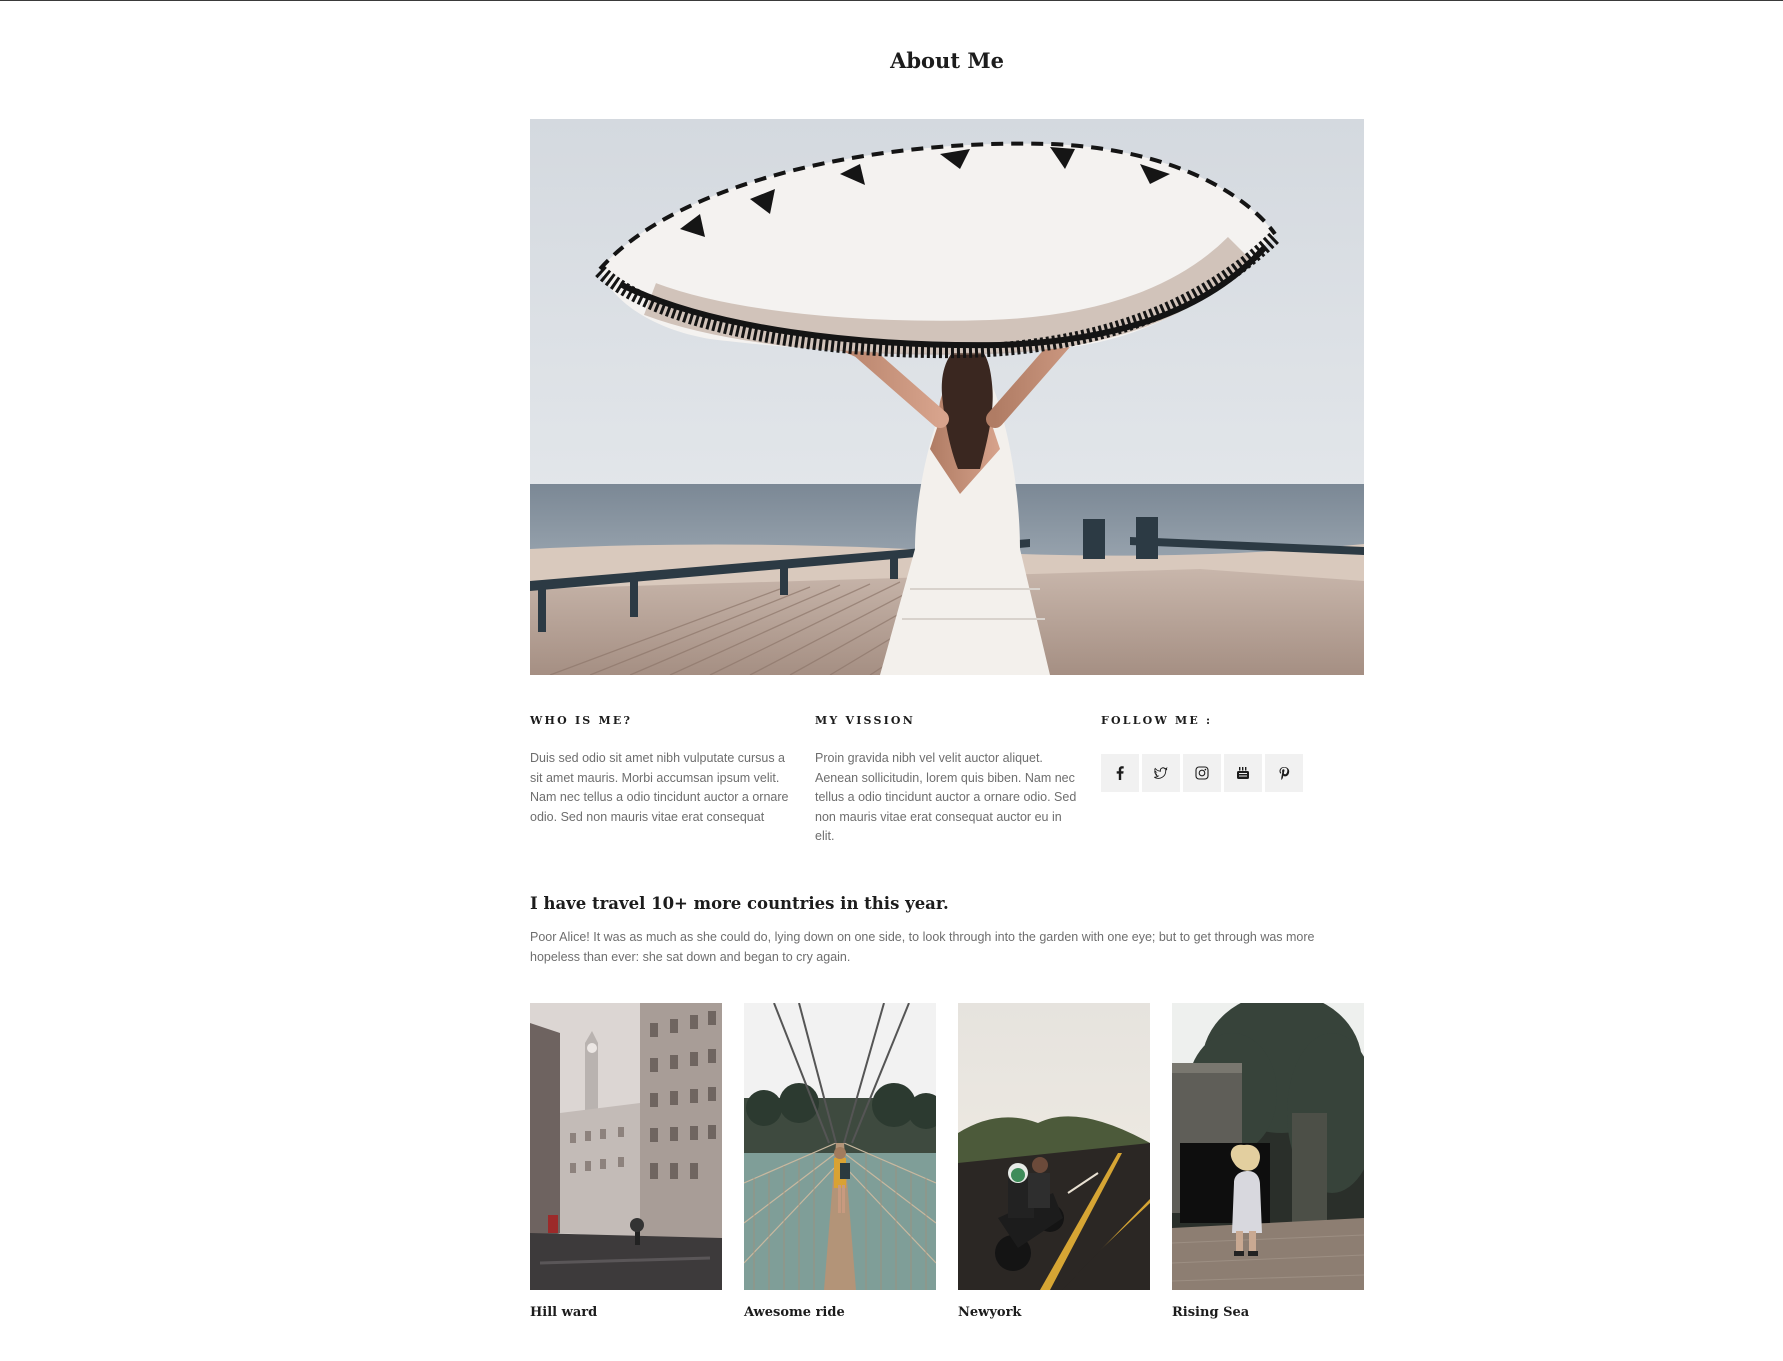 The width and height of the screenshot is (1783, 1361). I want to click on my-vission-heading: MY VISSION, so click(865, 720).